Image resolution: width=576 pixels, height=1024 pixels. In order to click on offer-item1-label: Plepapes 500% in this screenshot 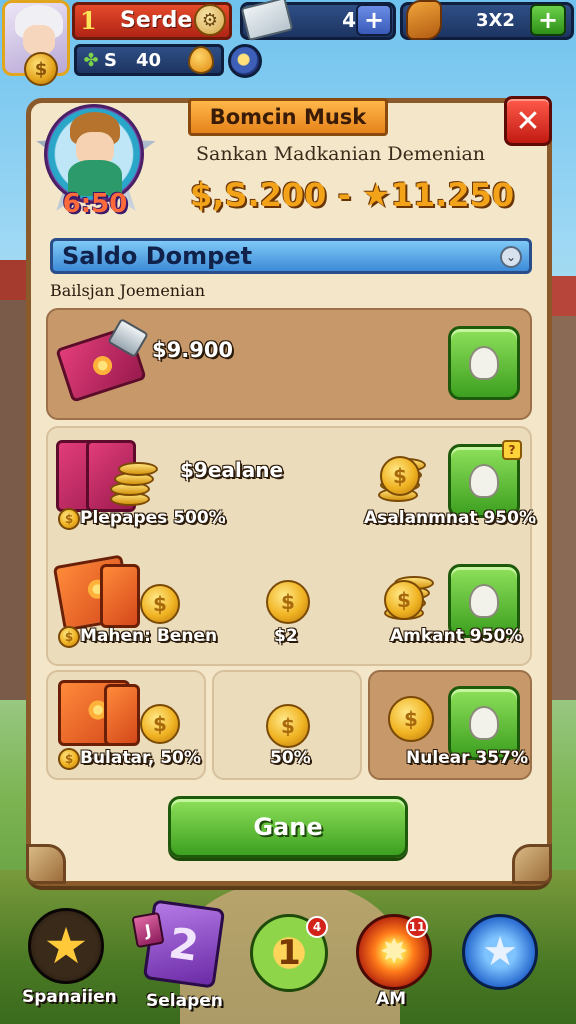, I will do `click(153, 518)`.